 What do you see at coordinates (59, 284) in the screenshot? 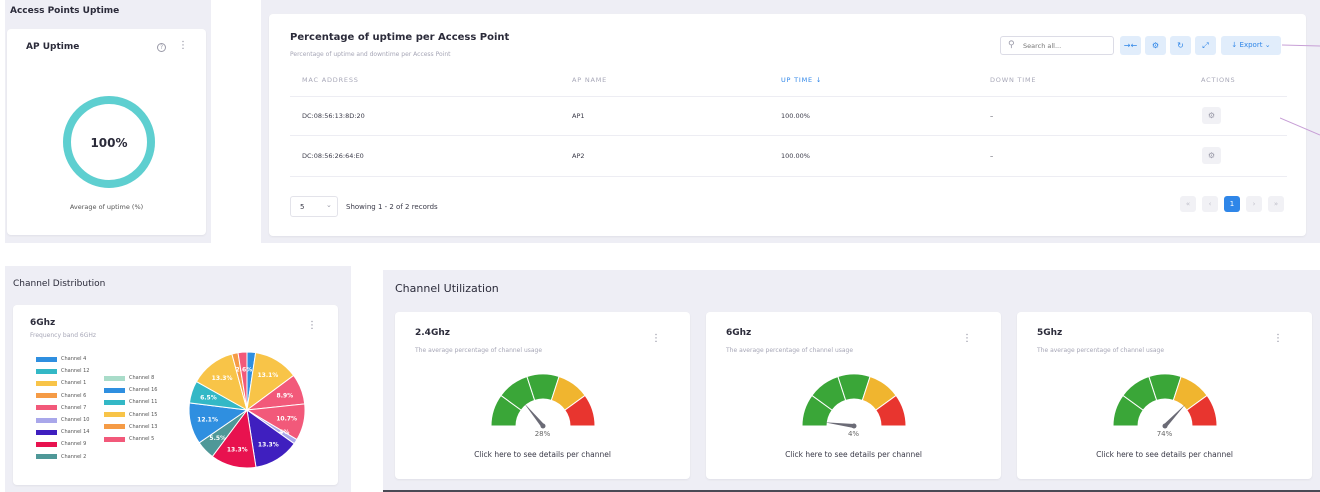
I see `channel-distribution-title: Channel Distribution` at bounding box center [59, 284].